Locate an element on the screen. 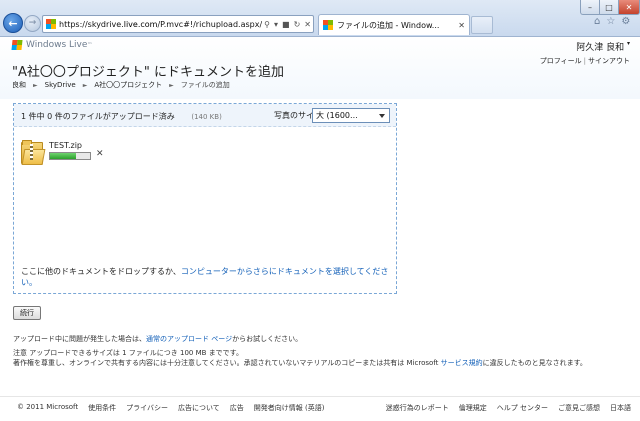 The image size is (640, 421). windows-live-favicon-icon is located at coordinates (51, 24).